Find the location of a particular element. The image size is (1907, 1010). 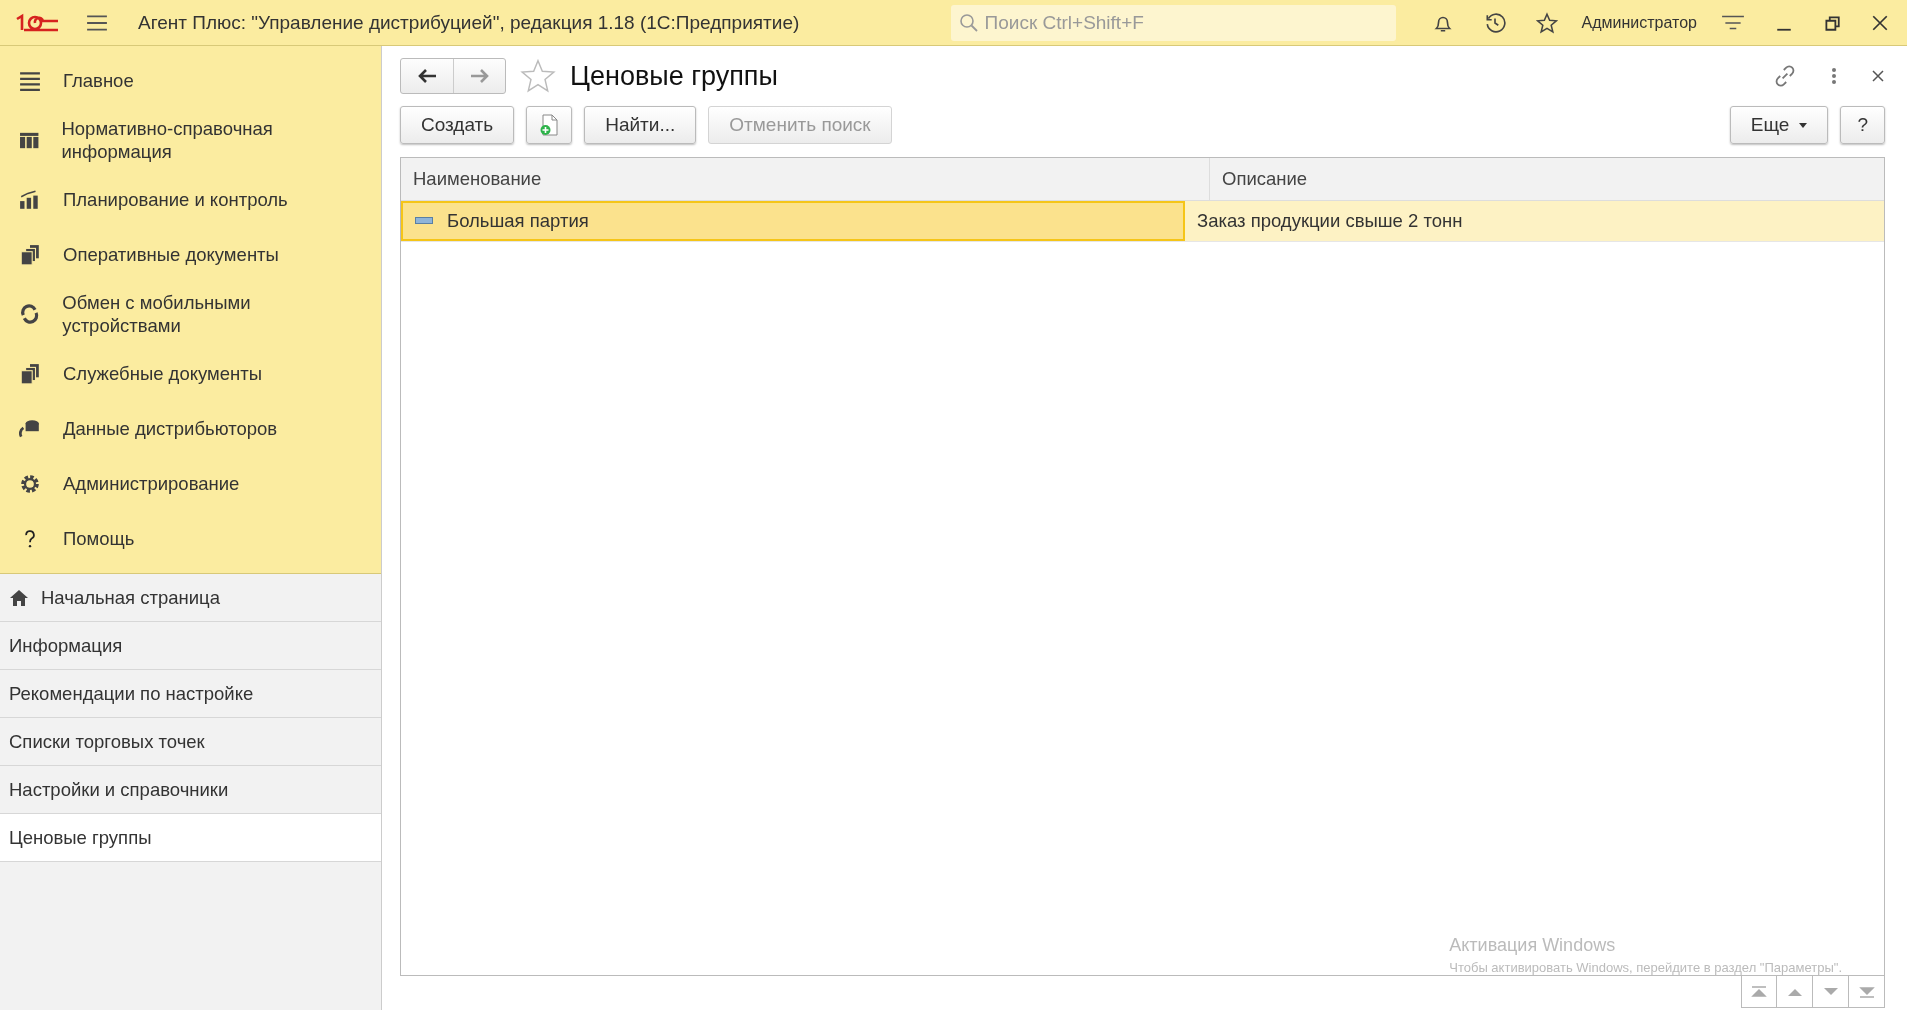

item-icon is located at coordinates (424, 221).